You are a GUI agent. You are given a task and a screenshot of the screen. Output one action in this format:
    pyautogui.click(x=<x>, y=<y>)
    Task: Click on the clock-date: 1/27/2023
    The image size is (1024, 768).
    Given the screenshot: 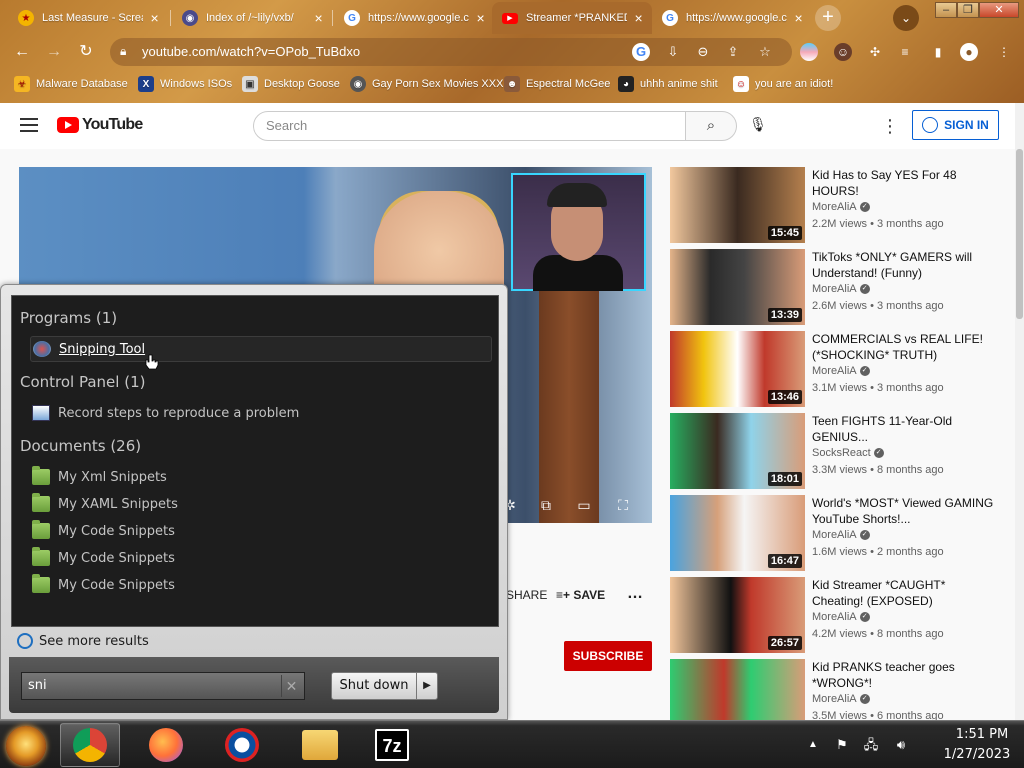 What is the action you would take?
    pyautogui.click(x=977, y=754)
    